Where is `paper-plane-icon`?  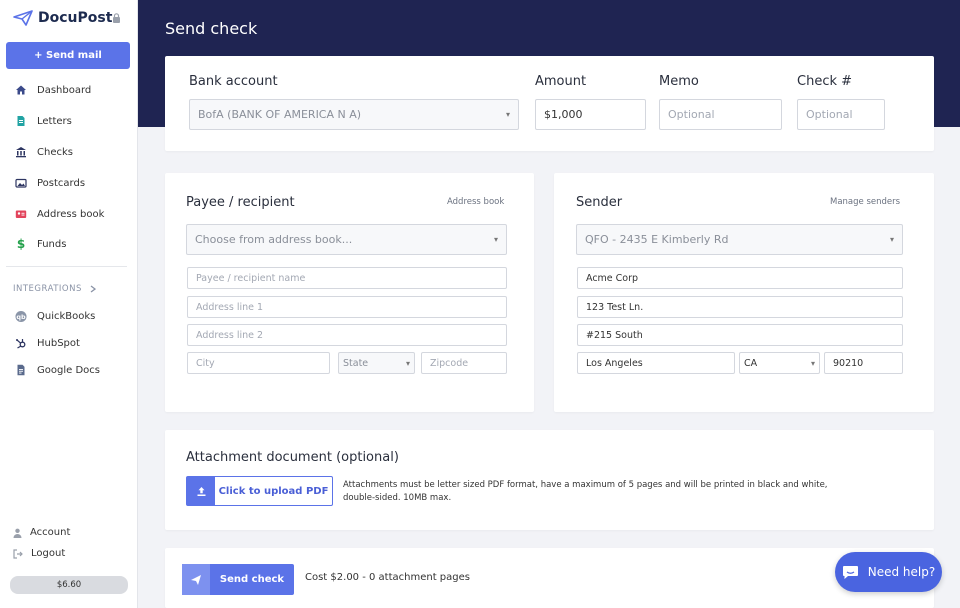
paper-plane-icon is located at coordinates (196, 579).